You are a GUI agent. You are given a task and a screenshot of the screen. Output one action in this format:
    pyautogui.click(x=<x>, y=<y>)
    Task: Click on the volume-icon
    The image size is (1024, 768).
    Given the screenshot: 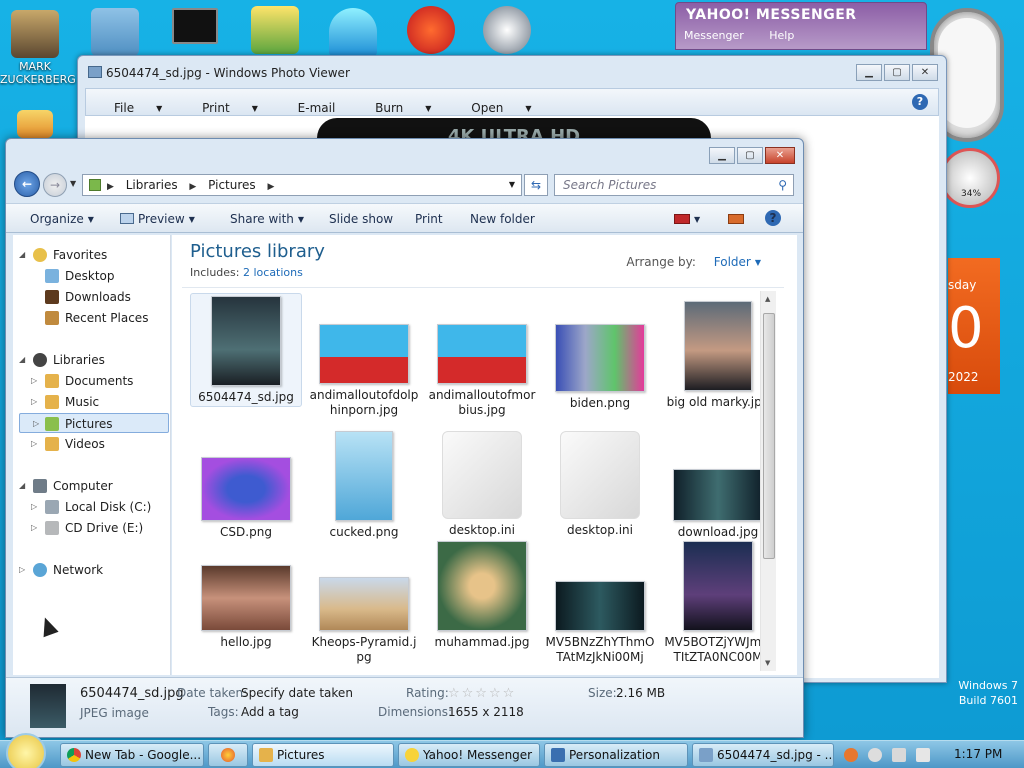 What is the action you would take?
    pyautogui.click(x=923, y=755)
    